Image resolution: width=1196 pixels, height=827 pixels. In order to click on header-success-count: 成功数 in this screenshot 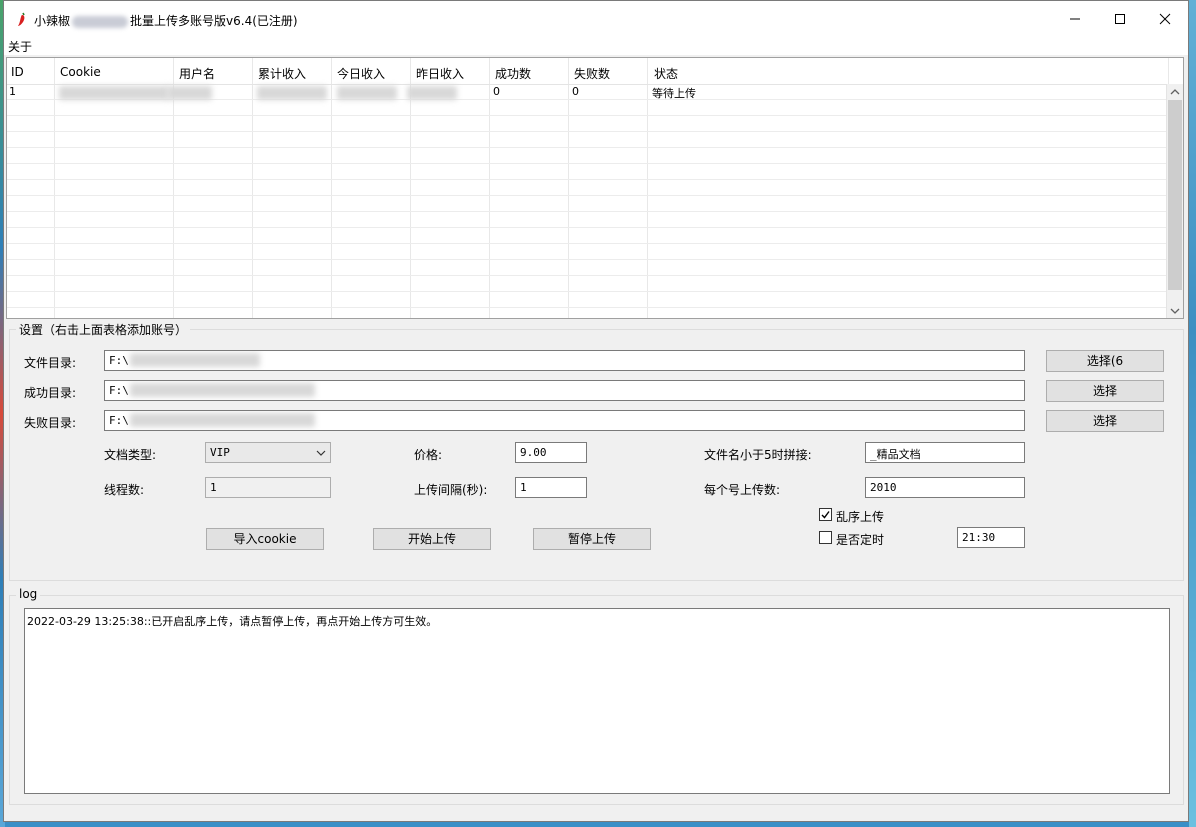, I will do `click(513, 73)`.